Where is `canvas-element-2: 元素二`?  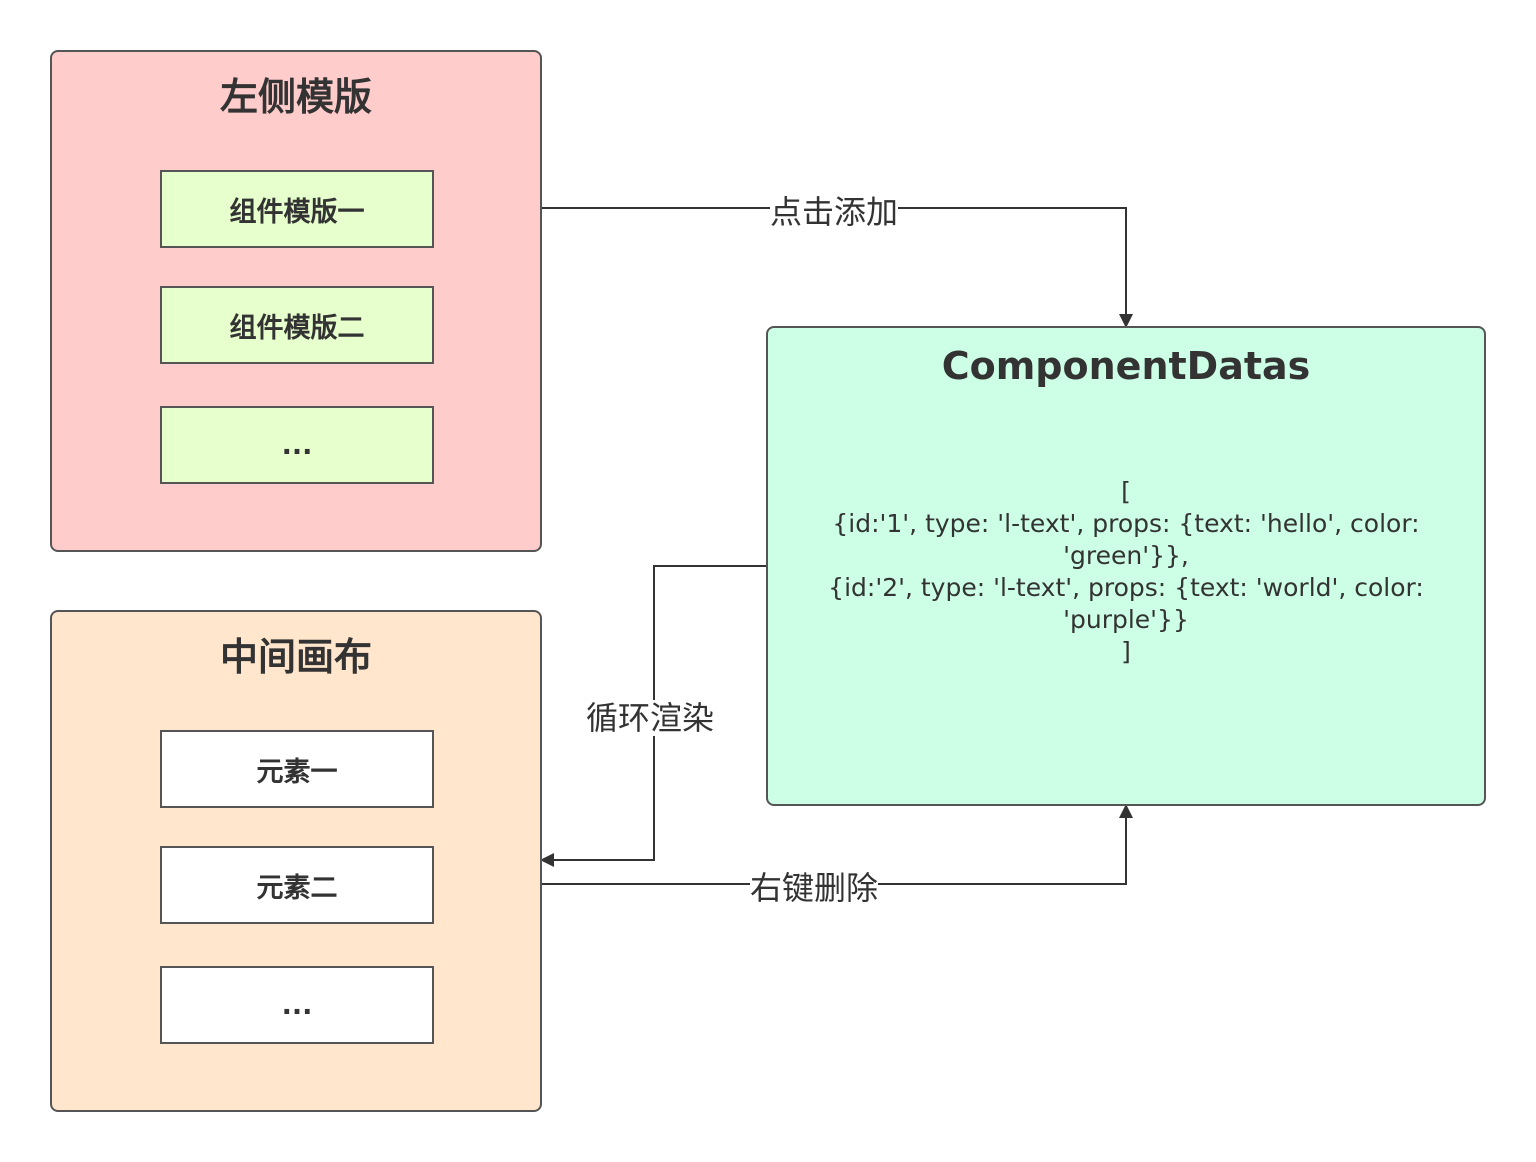
canvas-element-2: 元素二 is located at coordinates (297, 885).